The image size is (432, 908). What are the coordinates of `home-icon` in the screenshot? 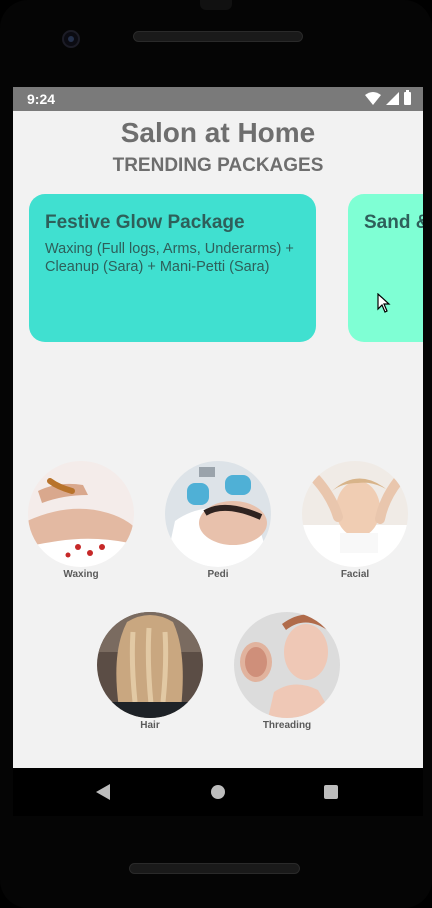 It's located at (218, 792).